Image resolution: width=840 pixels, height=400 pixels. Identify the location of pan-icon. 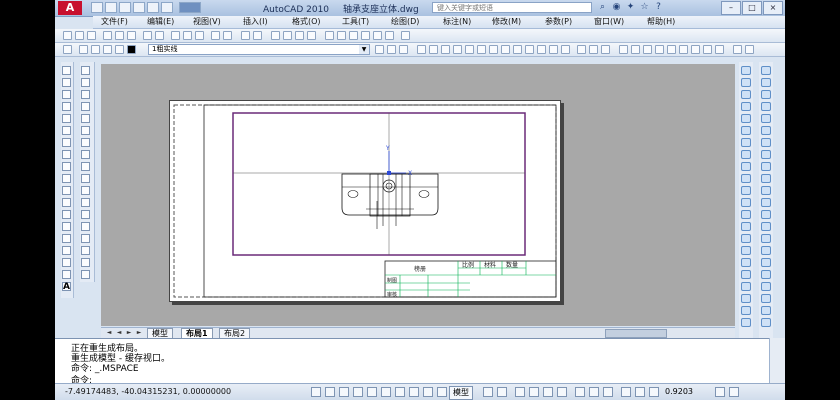
(275, 35).